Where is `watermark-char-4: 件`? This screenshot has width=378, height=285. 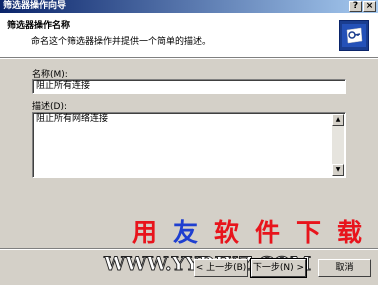 watermark-char-4: 件 is located at coordinates (267, 232).